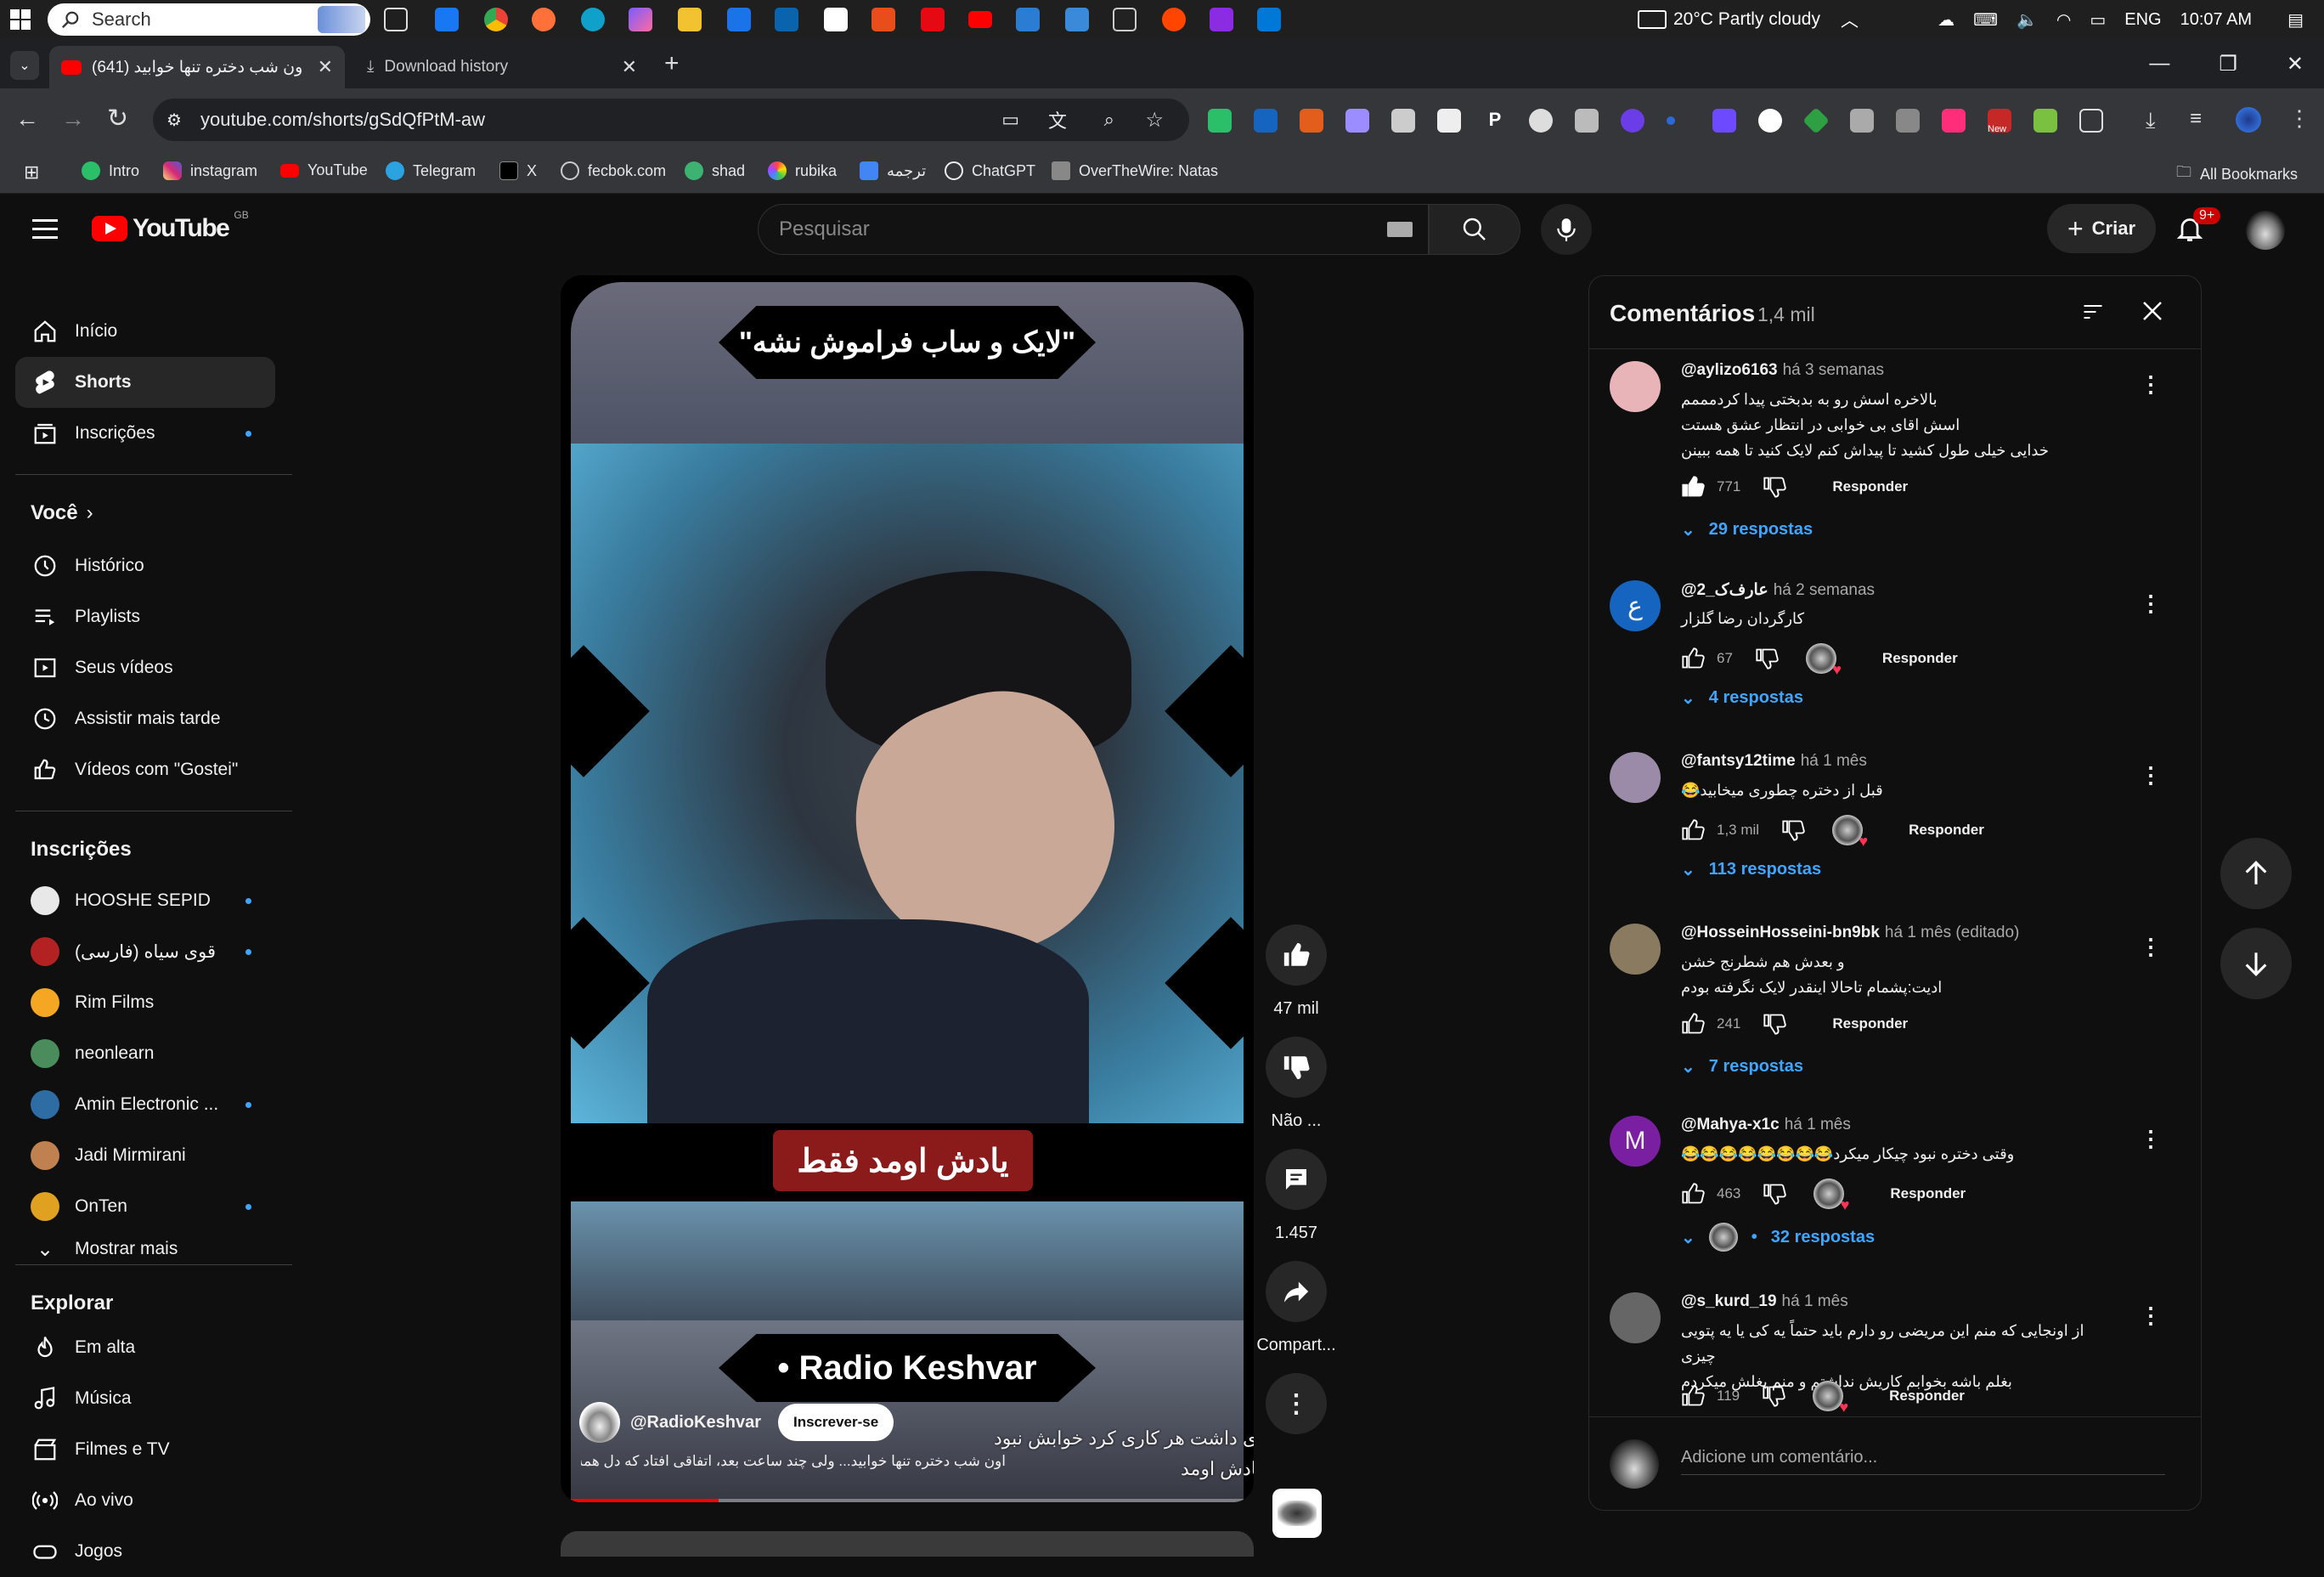 The width and height of the screenshot is (2324, 1577). I want to click on sidebar-item-historico: Histórico, so click(145, 565).